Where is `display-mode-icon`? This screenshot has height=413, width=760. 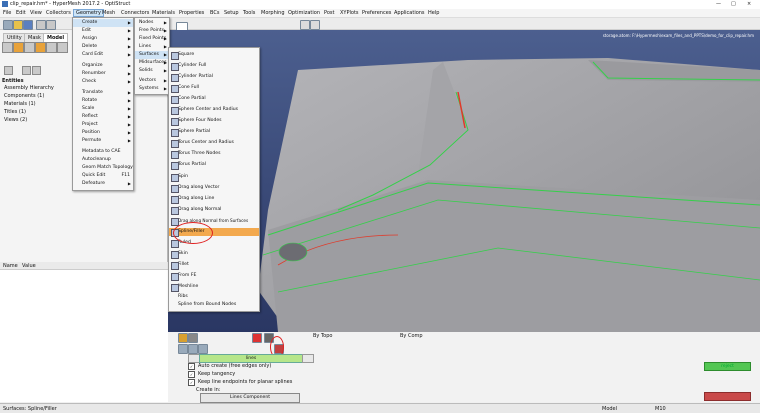
display-mode-icon is located at coordinates (40, 47).